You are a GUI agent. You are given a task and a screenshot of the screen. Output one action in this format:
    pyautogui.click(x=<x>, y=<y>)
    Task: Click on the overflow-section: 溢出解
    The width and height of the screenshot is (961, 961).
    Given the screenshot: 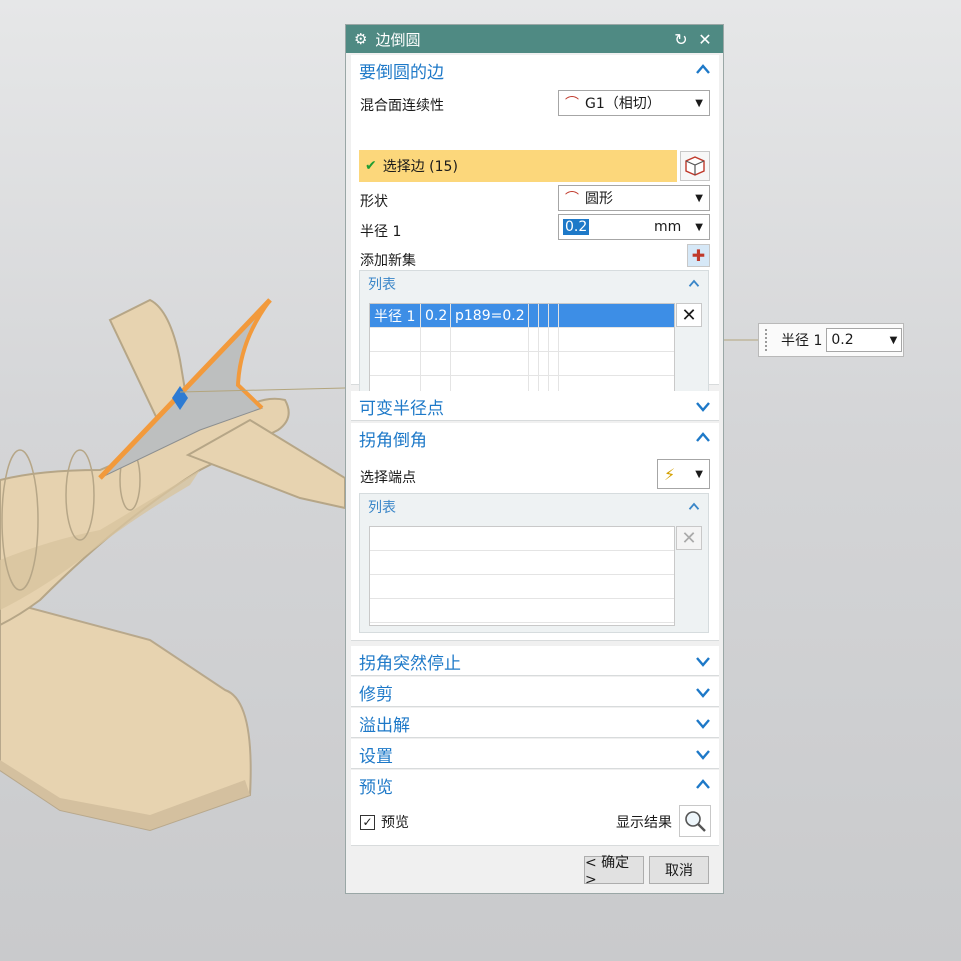 What is the action you would take?
    pyautogui.click(x=535, y=723)
    